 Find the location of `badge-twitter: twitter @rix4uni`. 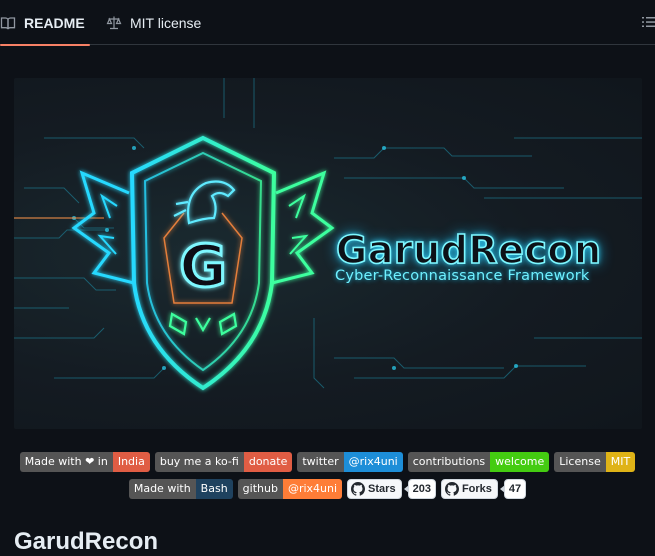

badge-twitter: twitter @rix4uni is located at coordinates (350, 462).